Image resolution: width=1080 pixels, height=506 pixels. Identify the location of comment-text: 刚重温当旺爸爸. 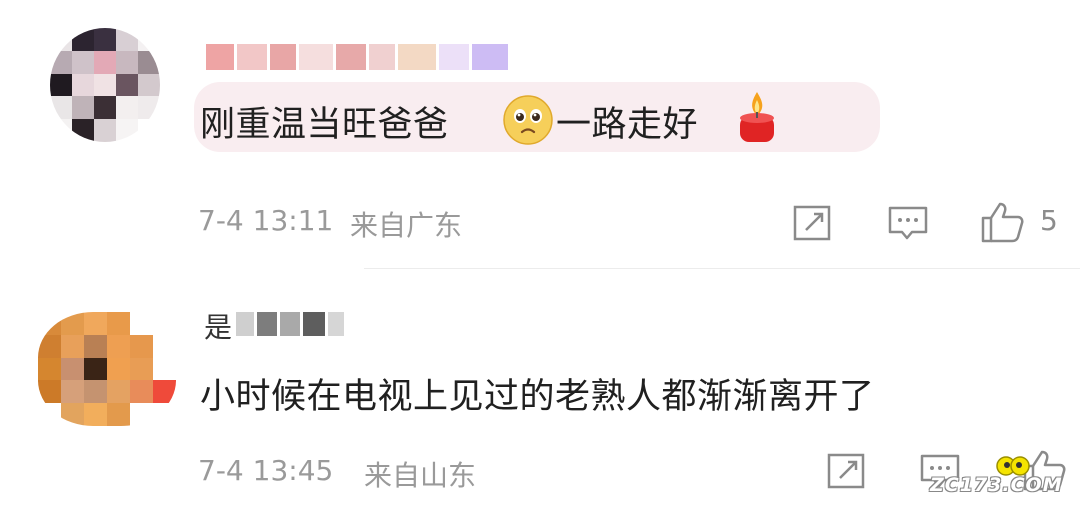
(324, 125).